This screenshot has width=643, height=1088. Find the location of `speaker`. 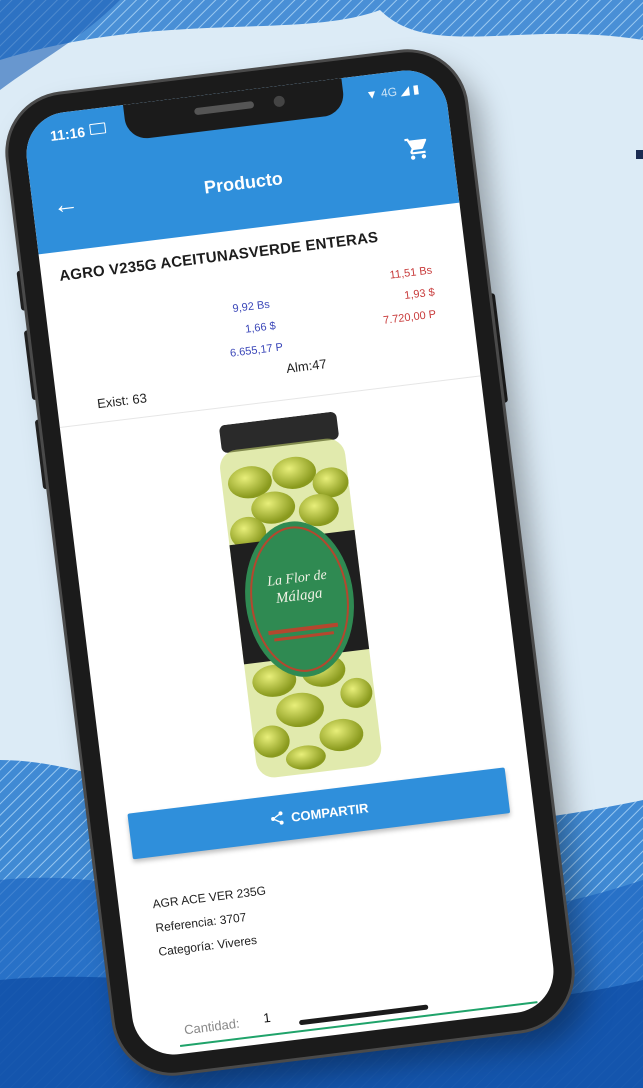

speaker is located at coordinates (224, 108).